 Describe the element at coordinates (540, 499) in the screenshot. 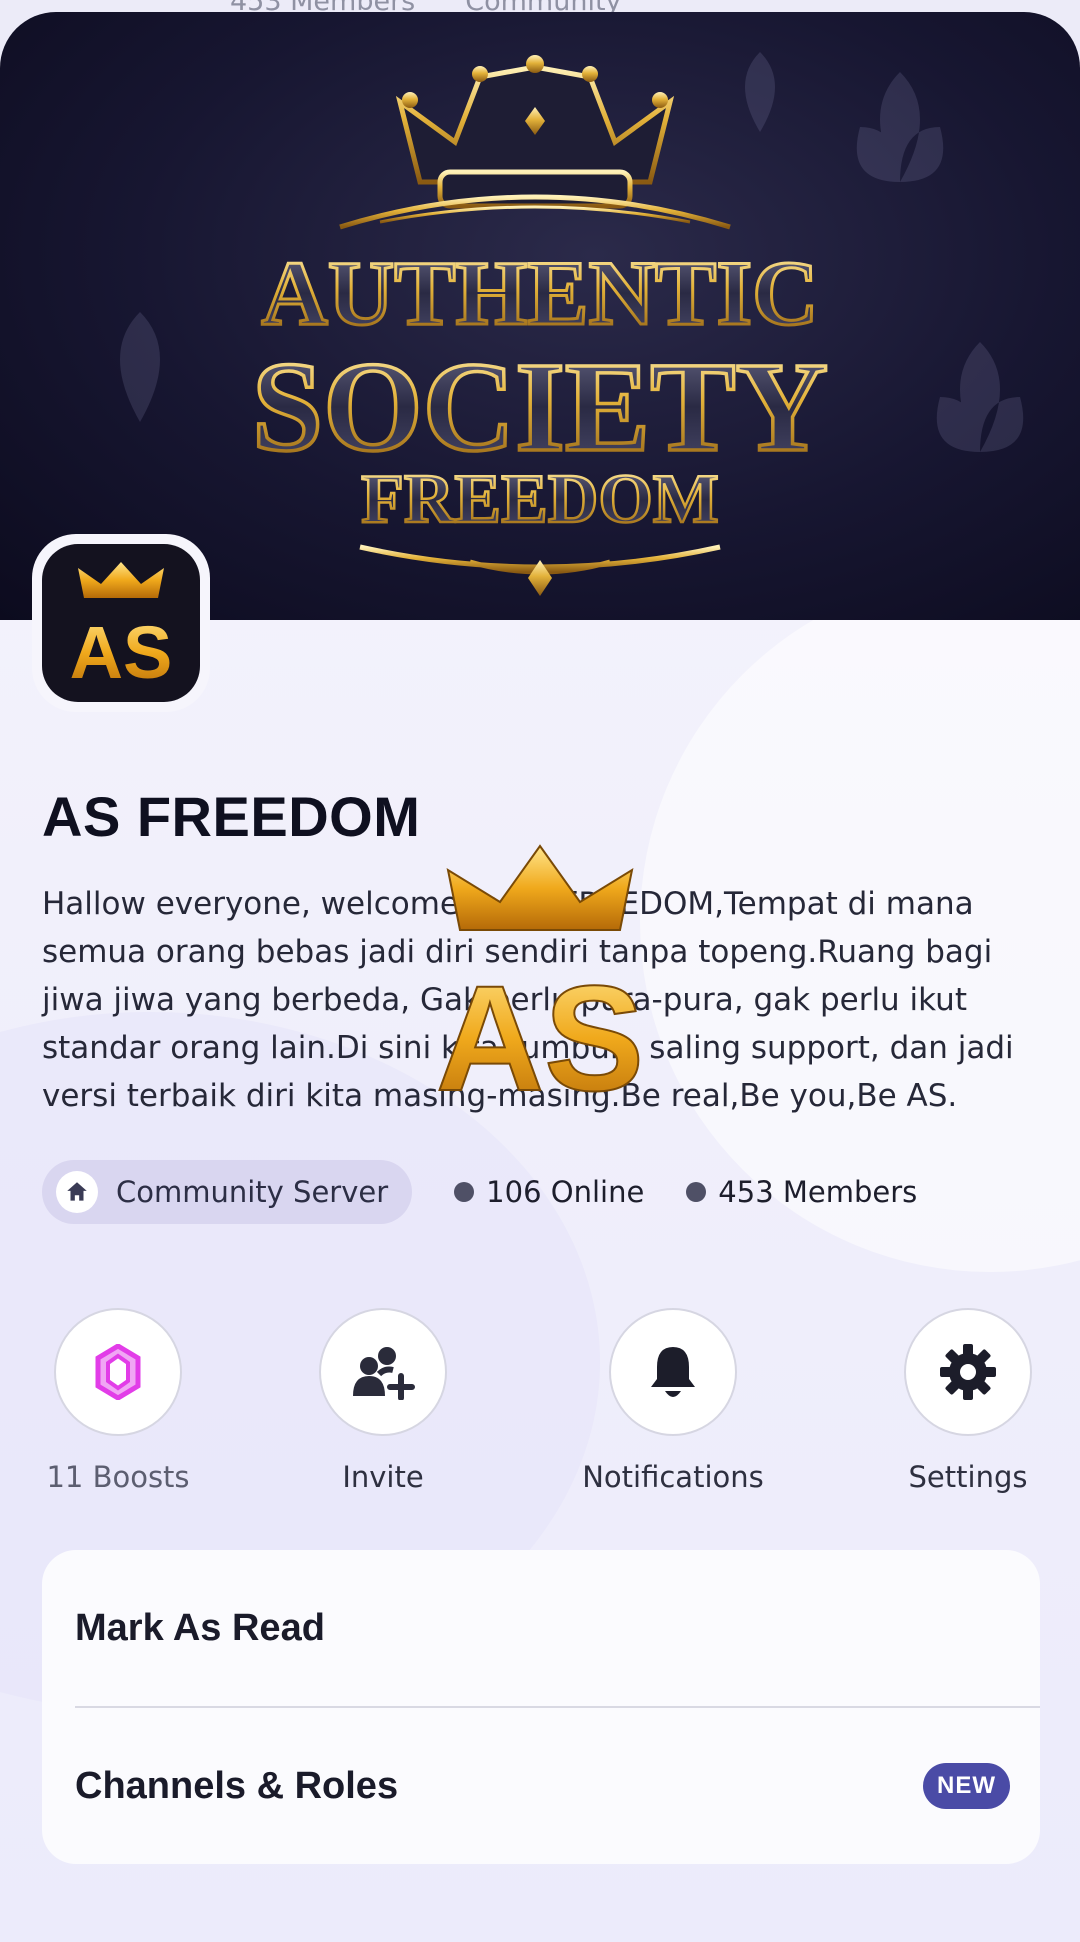

I see `banner-line3: FREEDOM` at that location.